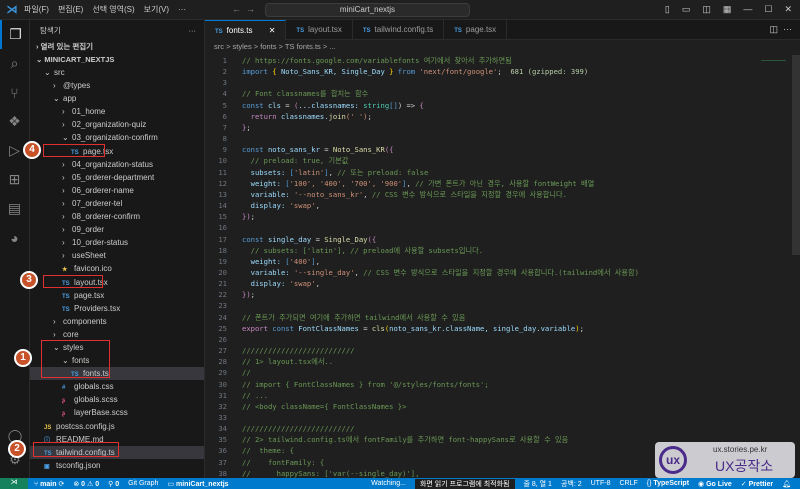 Image resolution: width=800 pixels, height=489 pixels. What do you see at coordinates (117, 46) in the screenshot?
I see `open-editors-section: › 열려 있는 편집기` at bounding box center [117, 46].